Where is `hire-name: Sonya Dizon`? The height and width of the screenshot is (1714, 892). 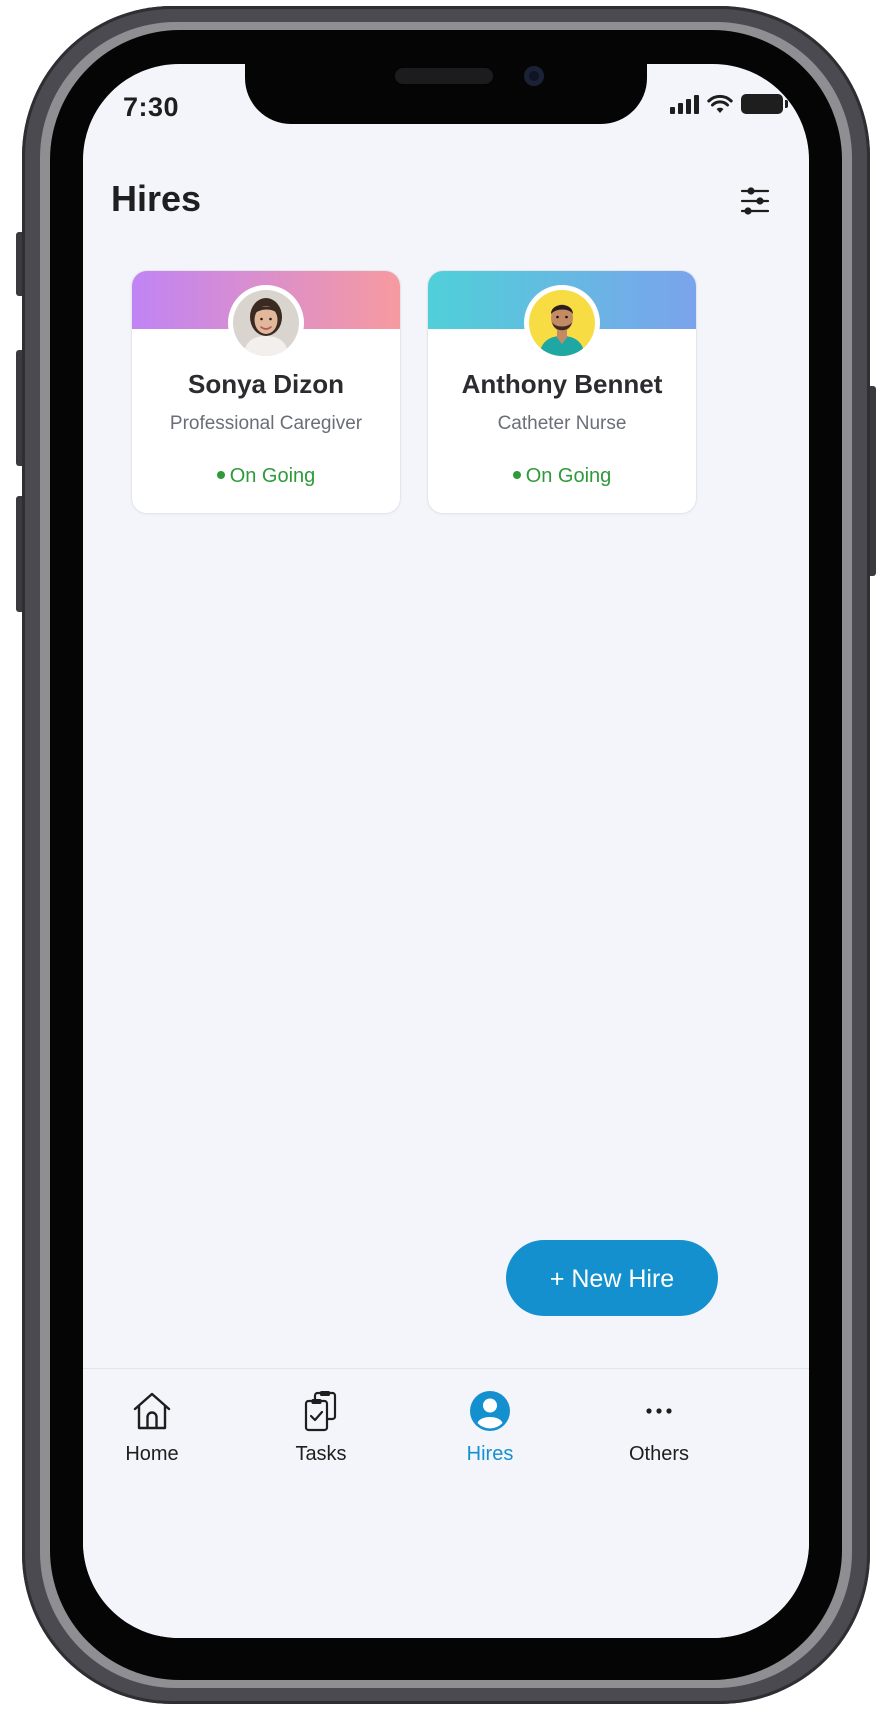
hire-name: Sonya Dizon is located at coordinates (265, 384).